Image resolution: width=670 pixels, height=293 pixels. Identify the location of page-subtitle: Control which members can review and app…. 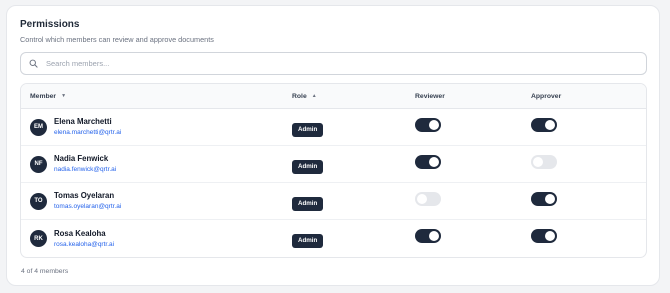
(117, 39).